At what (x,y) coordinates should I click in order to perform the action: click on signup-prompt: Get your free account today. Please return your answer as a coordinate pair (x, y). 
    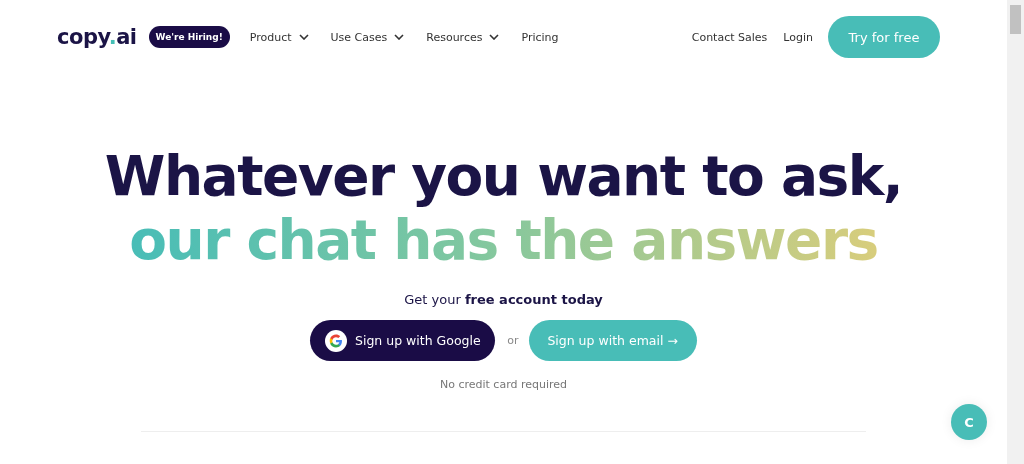
    Looking at the image, I should click on (503, 299).